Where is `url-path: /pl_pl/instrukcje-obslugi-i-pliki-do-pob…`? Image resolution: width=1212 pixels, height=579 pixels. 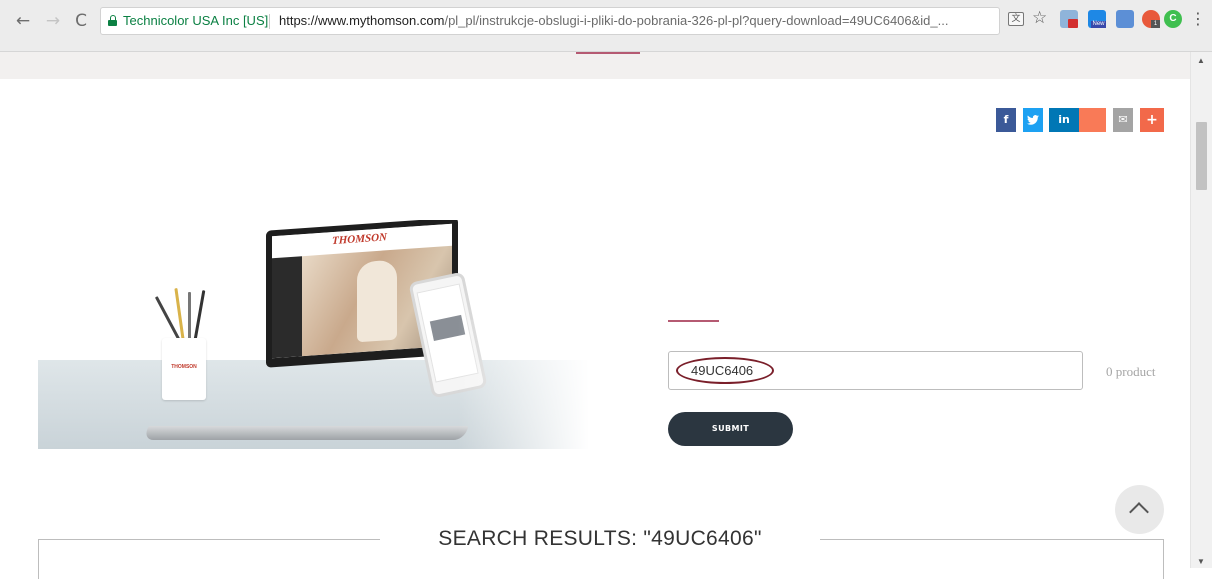
url-path: /pl_pl/instrukcje-obslugi-i-pliki-do-pob… is located at coordinates (696, 20).